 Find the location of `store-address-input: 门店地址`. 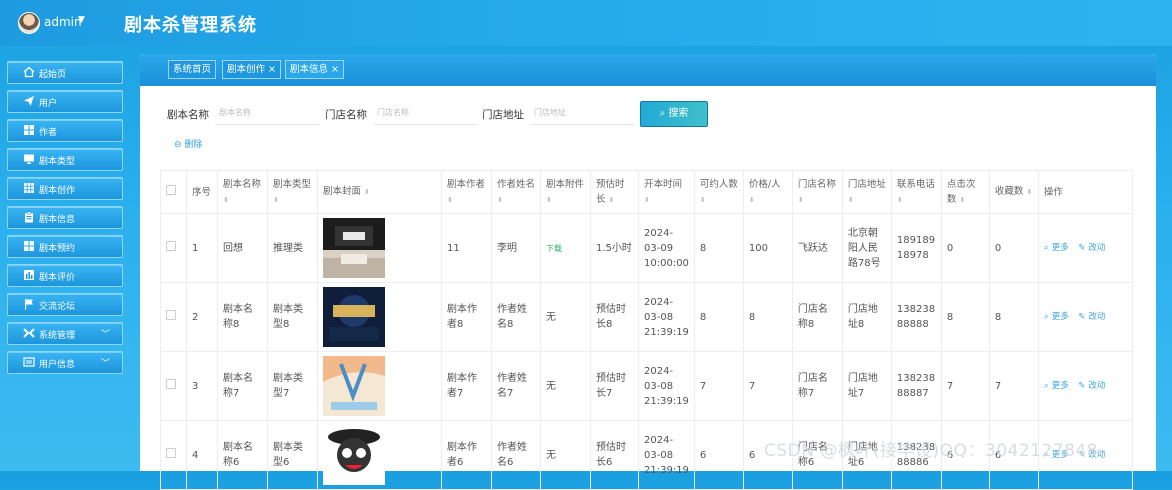

store-address-input: 门店地址 is located at coordinates (582, 113).